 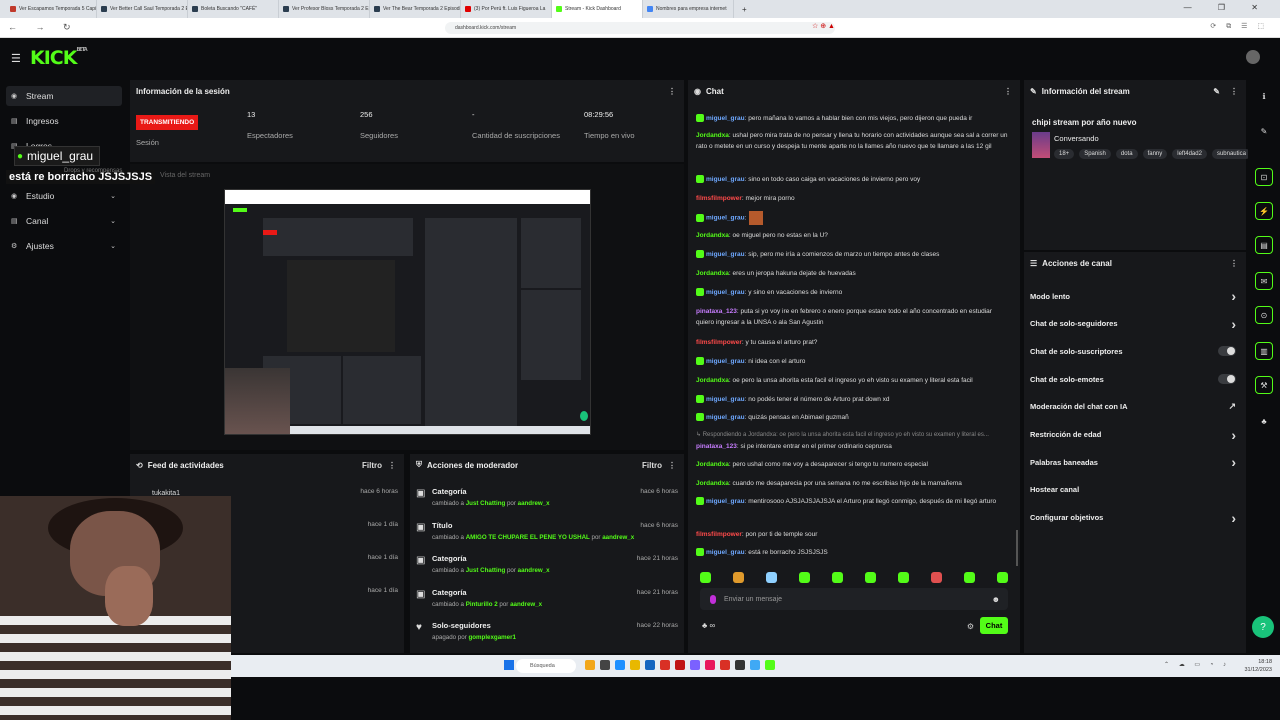 What do you see at coordinates (597, 9) in the screenshot?
I see `browser-tab: Stream - Kick Dashboard` at bounding box center [597, 9].